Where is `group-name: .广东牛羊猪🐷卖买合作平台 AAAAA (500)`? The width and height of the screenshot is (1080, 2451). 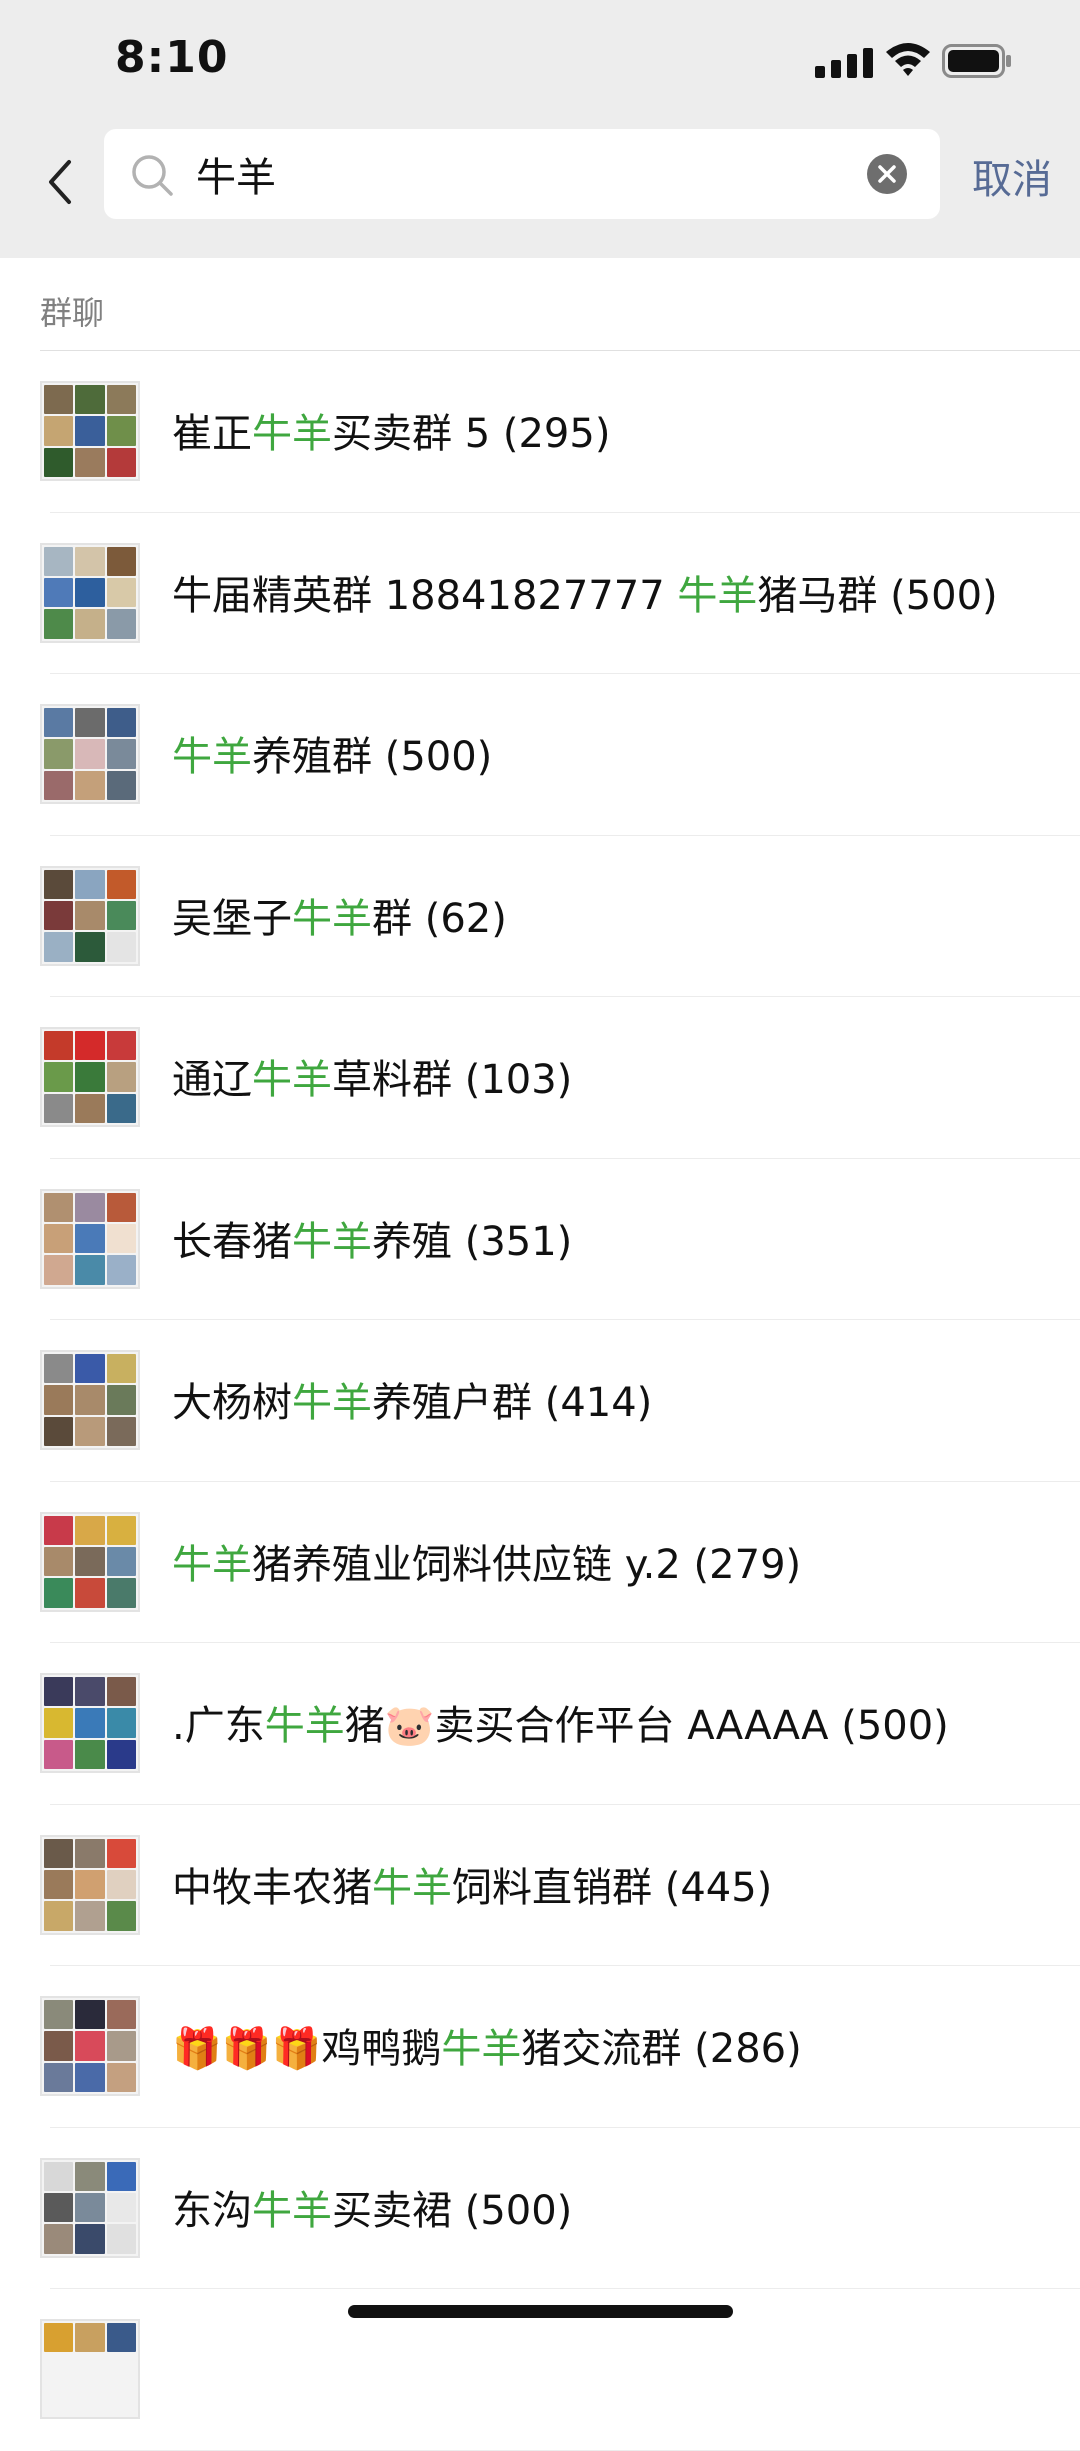
group-name: .广东牛羊猪🐷卖买合作平台 AAAAA (500) is located at coordinates (560, 1722).